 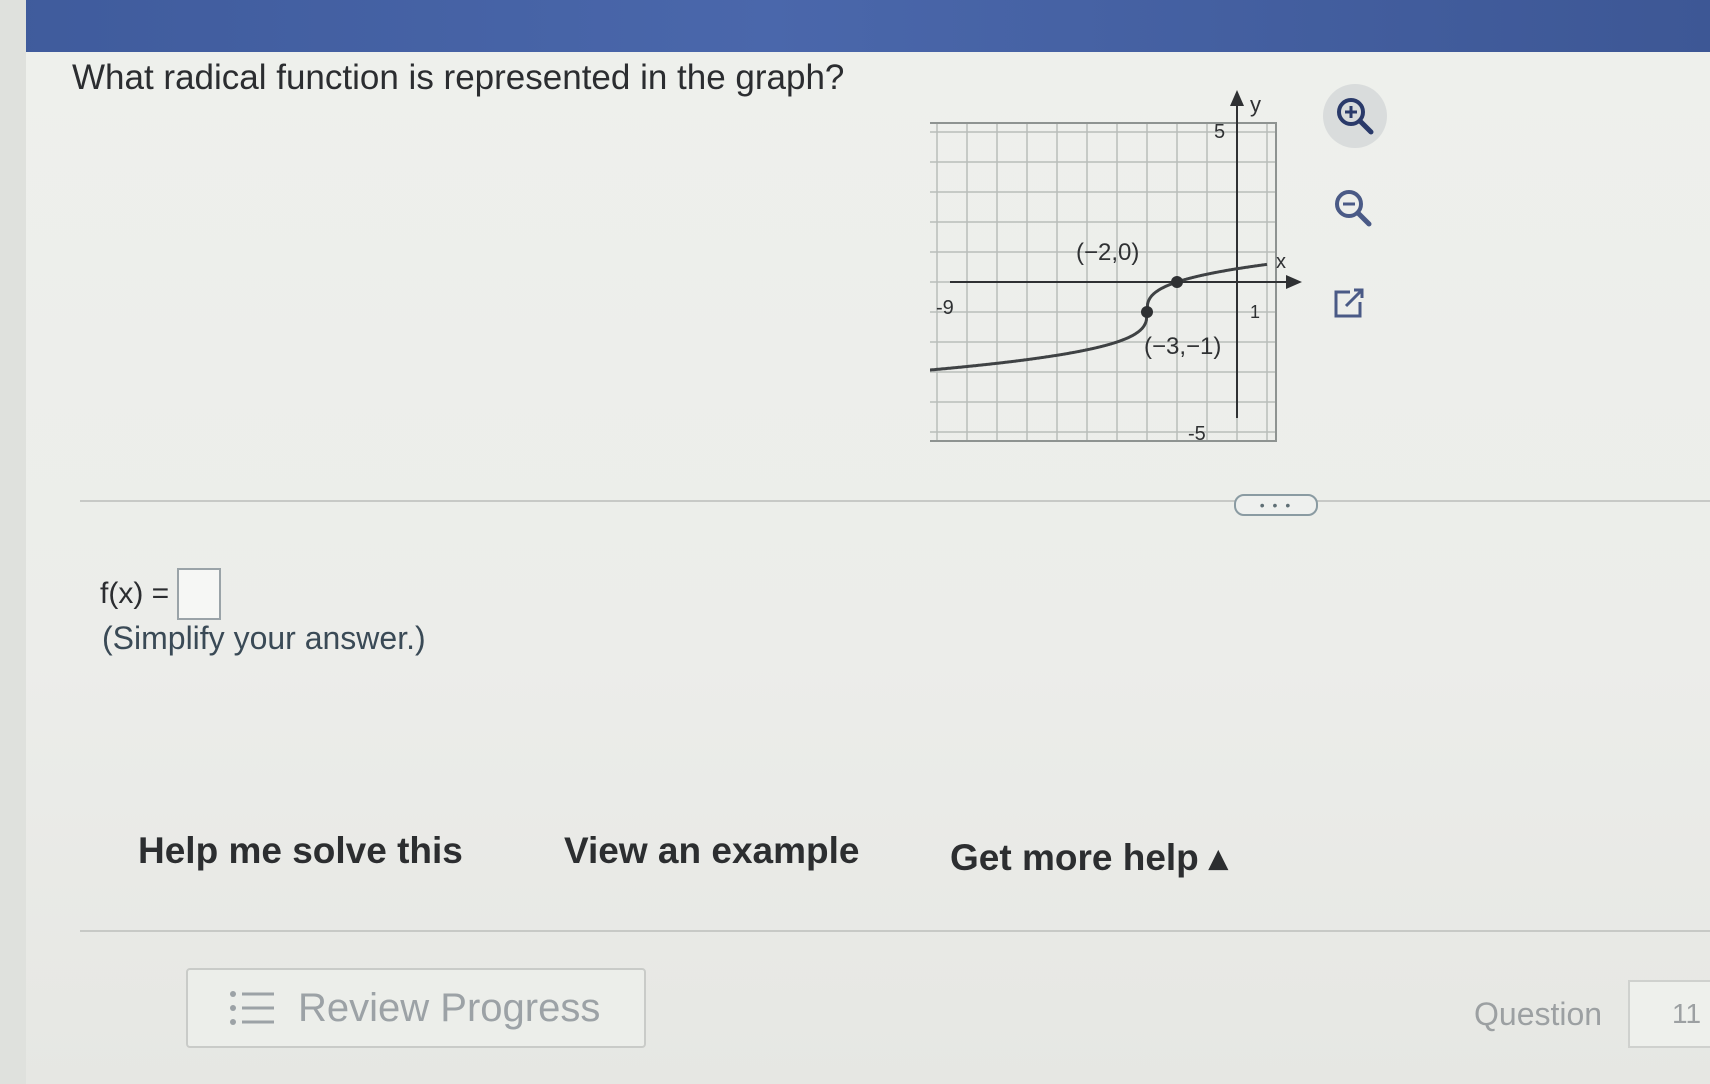 What do you see at coordinates (855, 26) in the screenshot?
I see `top-banner` at bounding box center [855, 26].